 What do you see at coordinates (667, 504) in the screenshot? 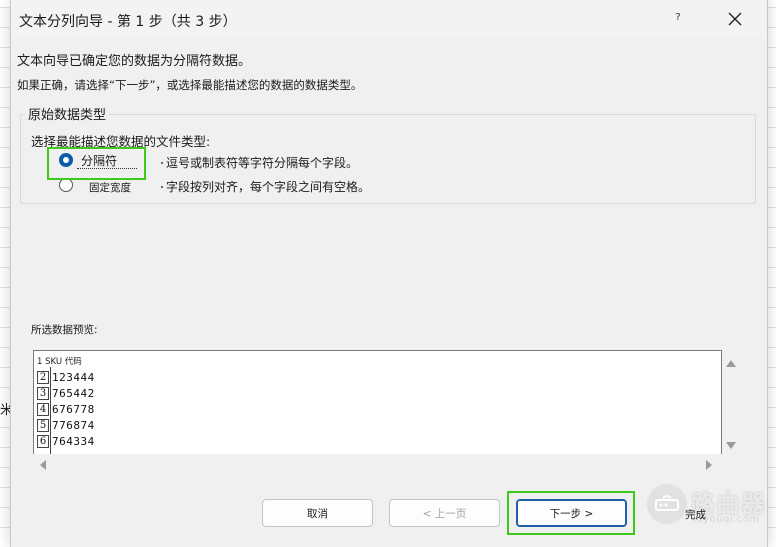
I see `router-logo-icon` at bounding box center [667, 504].